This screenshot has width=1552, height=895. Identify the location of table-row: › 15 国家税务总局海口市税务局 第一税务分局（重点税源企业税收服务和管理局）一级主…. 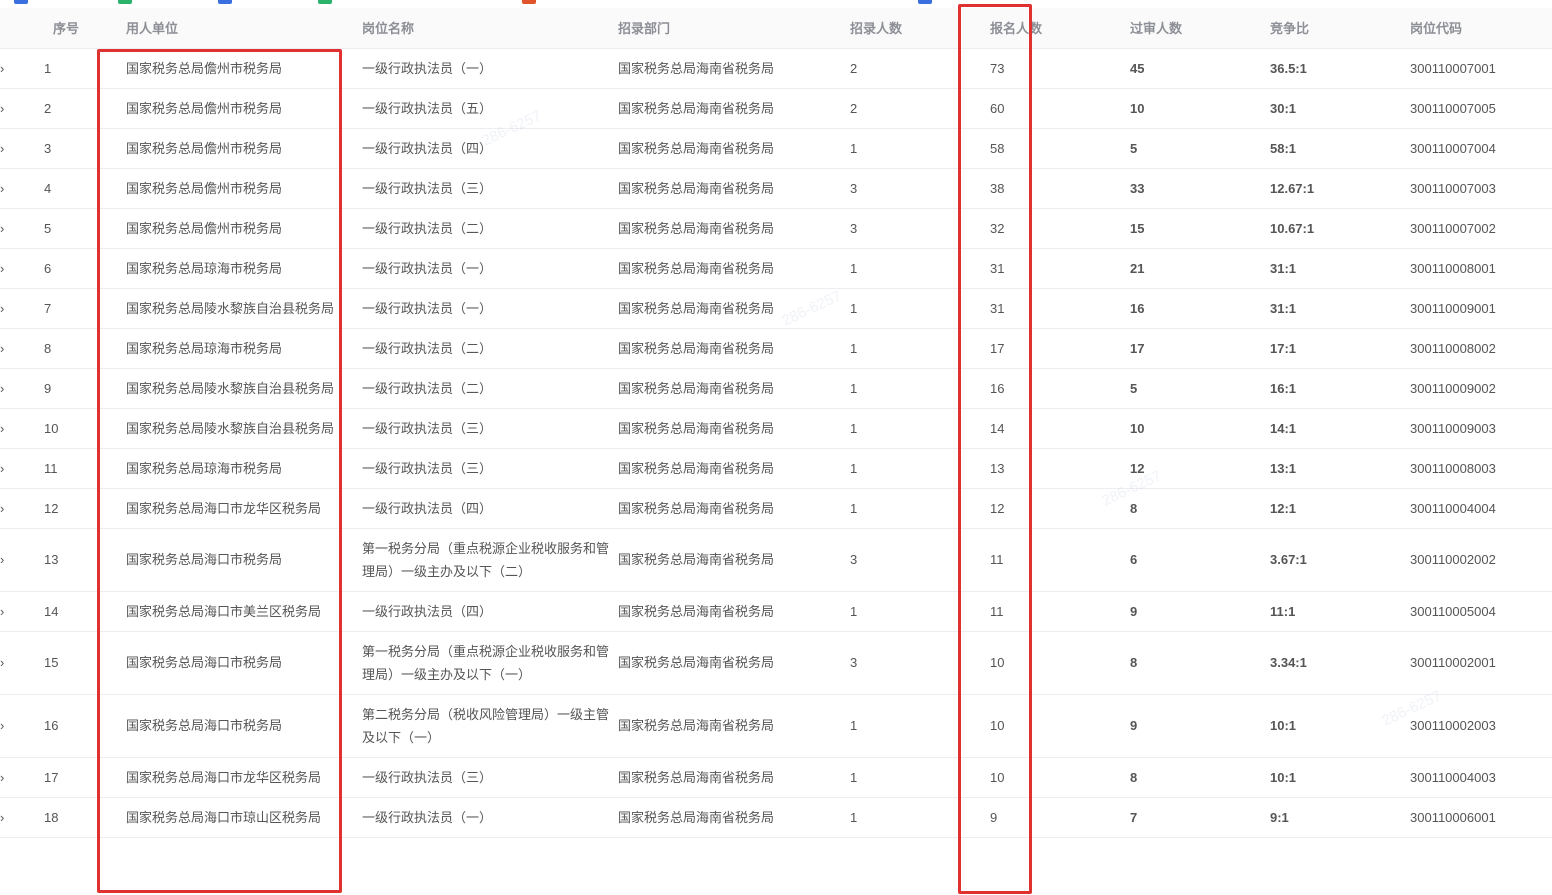
(776, 663).